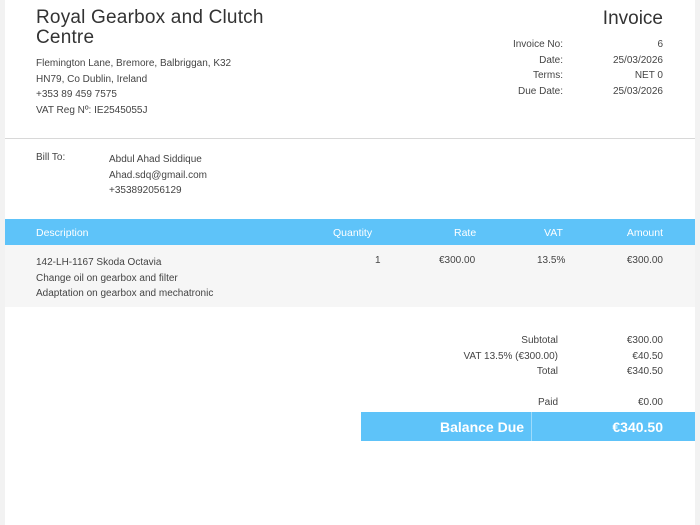 This screenshot has height=525, width=700. Describe the element at coordinates (353, 233) in the screenshot. I see `header-quantity: Quantity` at that location.